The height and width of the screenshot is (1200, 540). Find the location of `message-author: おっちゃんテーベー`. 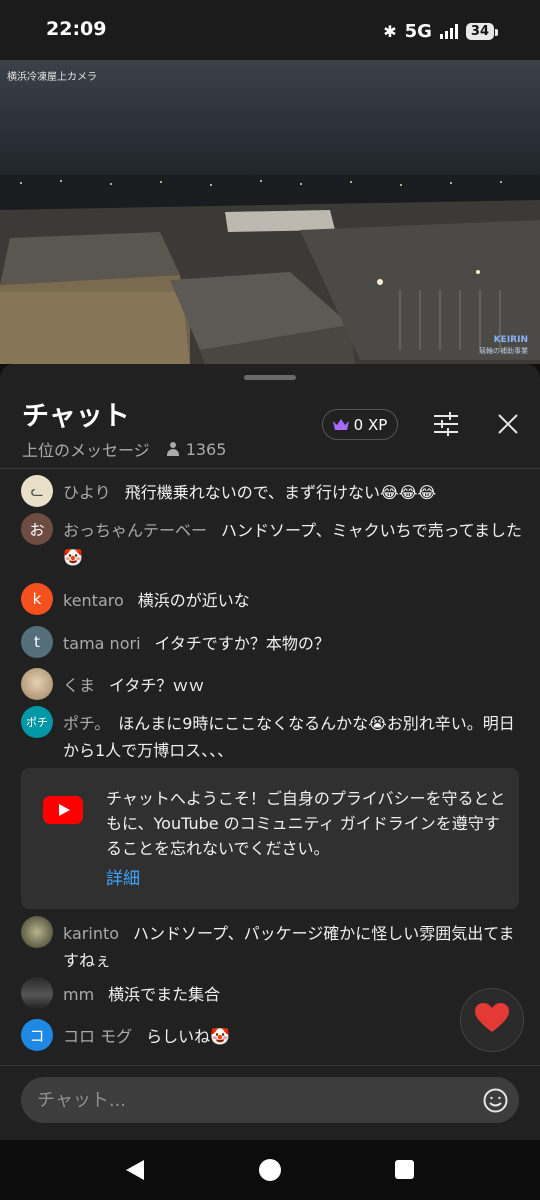

message-author: おっちゃんテーベー is located at coordinates (135, 530).